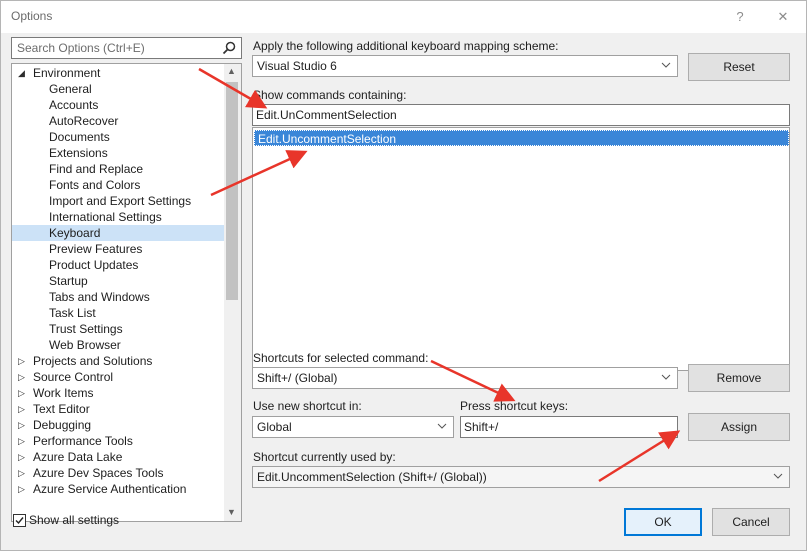 This screenshot has width=807, height=552. What do you see at coordinates (118, 409) in the screenshot?
I see `tree-item: ▷ Text Editor` at bounding box center [118, 409].